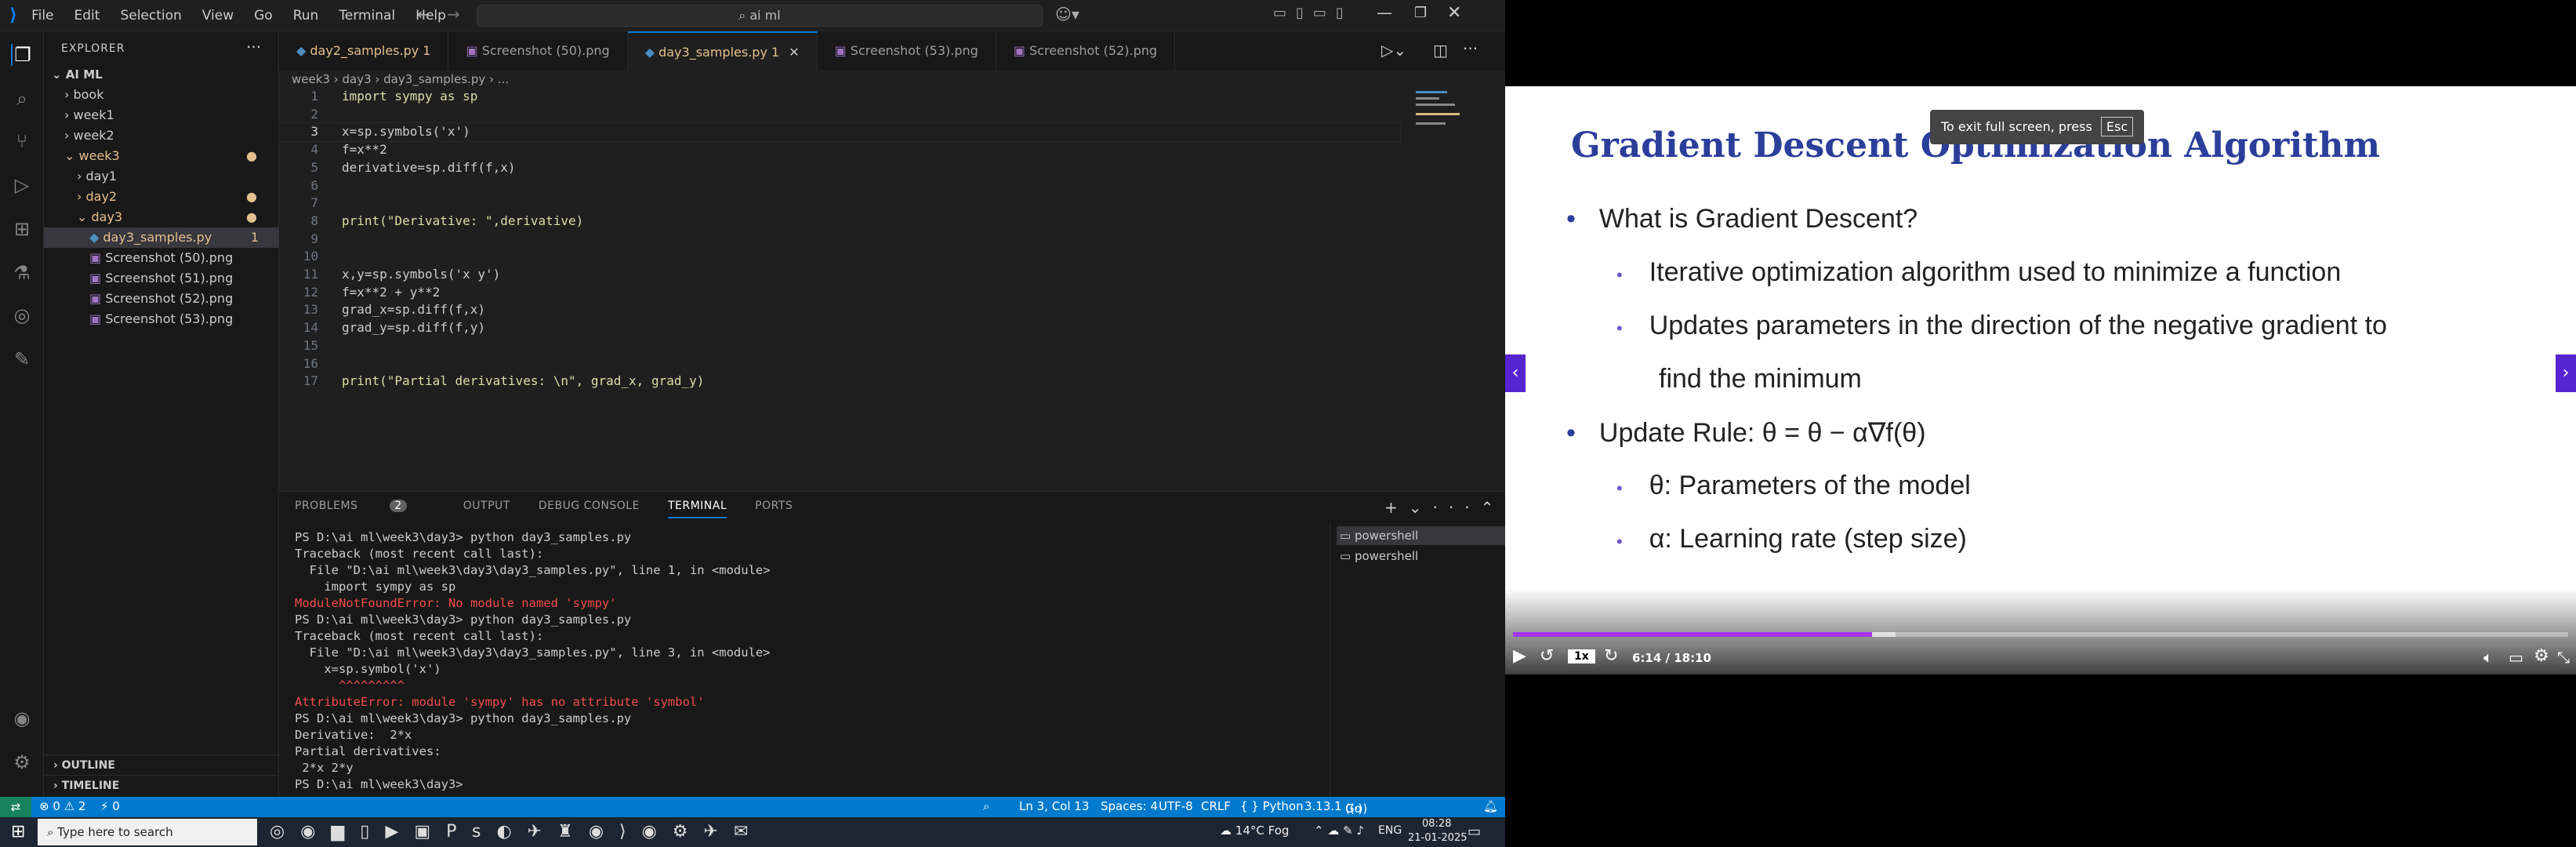 The image size is (2576, 847). What do you see at coordinates (22, 718) in the screenshot?
I see `account-icon: ◉` at bounding box center [22, 718].